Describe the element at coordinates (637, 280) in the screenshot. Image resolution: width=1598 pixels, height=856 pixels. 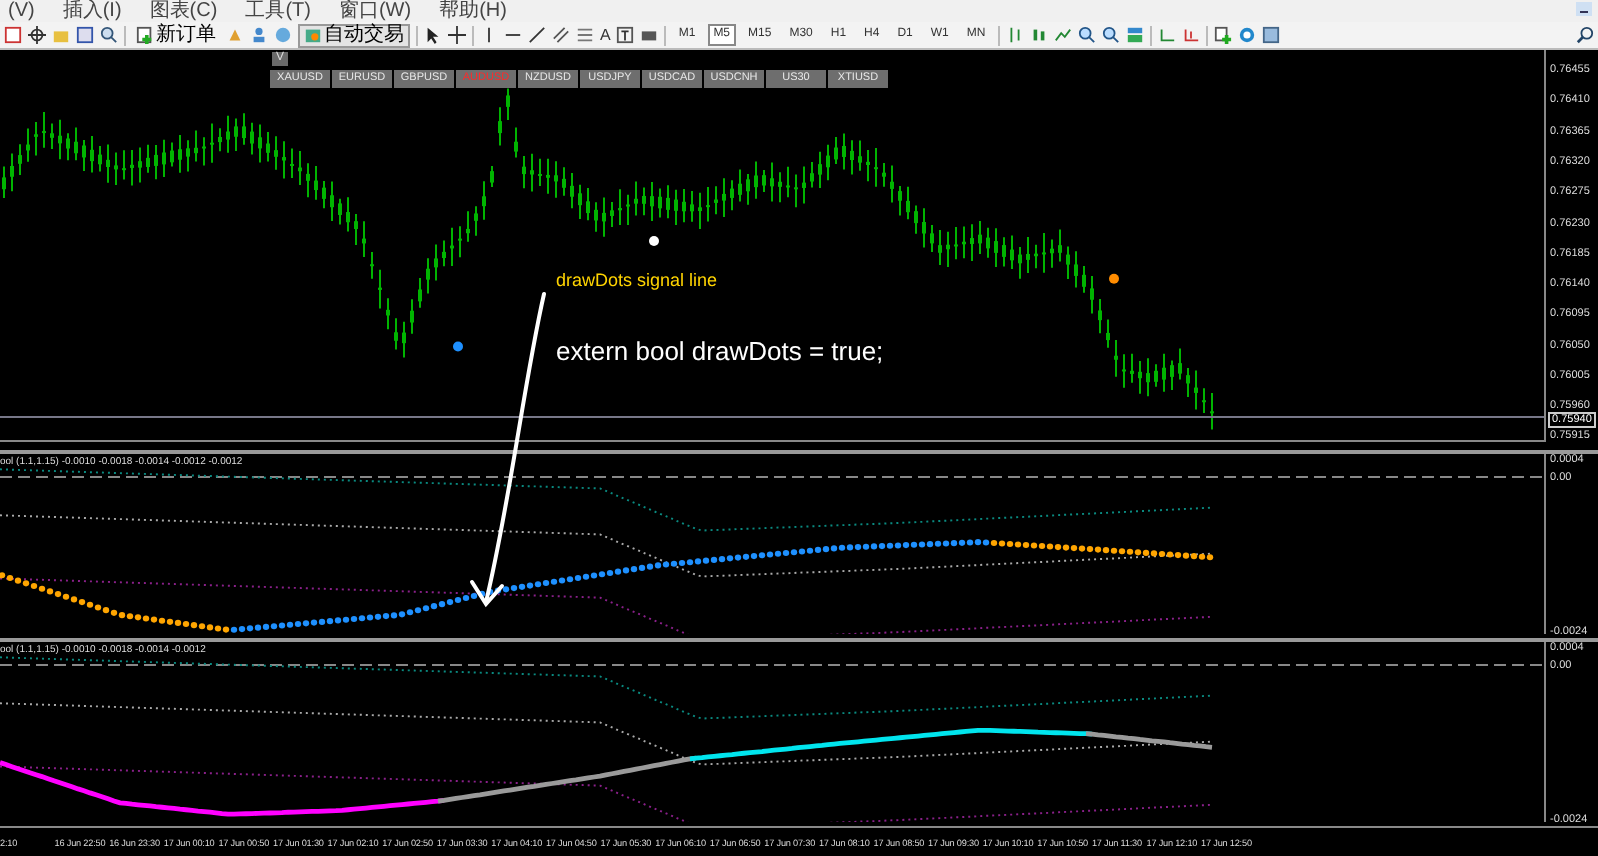
I see `chart-annotation: drawDots signal line` at that location.